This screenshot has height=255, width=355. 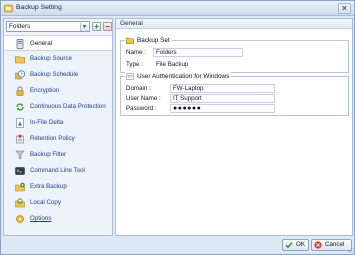 What do you see at coordinates (222, 98) in the screenshot?
I see `username-field: IT Support` at bounding box center [222, 98].